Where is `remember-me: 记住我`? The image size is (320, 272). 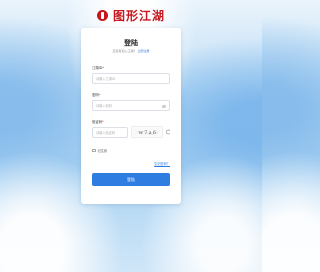
remember-me: 记住我 is located at coordinates (99, 150).